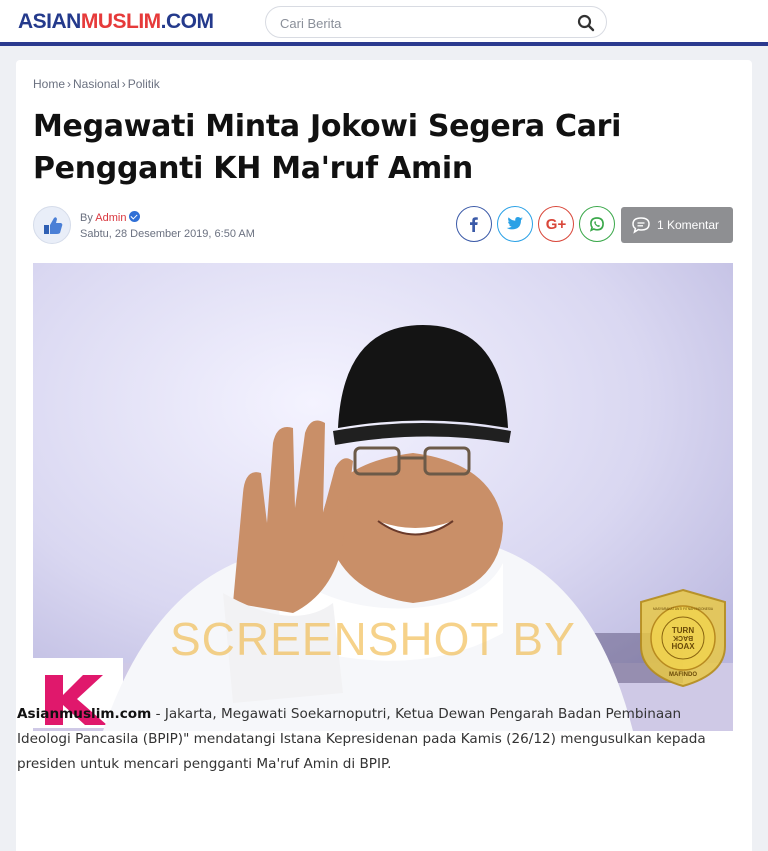  What do you see at coordinates (167, 234) in the screenshot?
I see `publish-date: Sabtu, 28 Desember 2019, 6:50 AM` at bounding box center [167, 234].